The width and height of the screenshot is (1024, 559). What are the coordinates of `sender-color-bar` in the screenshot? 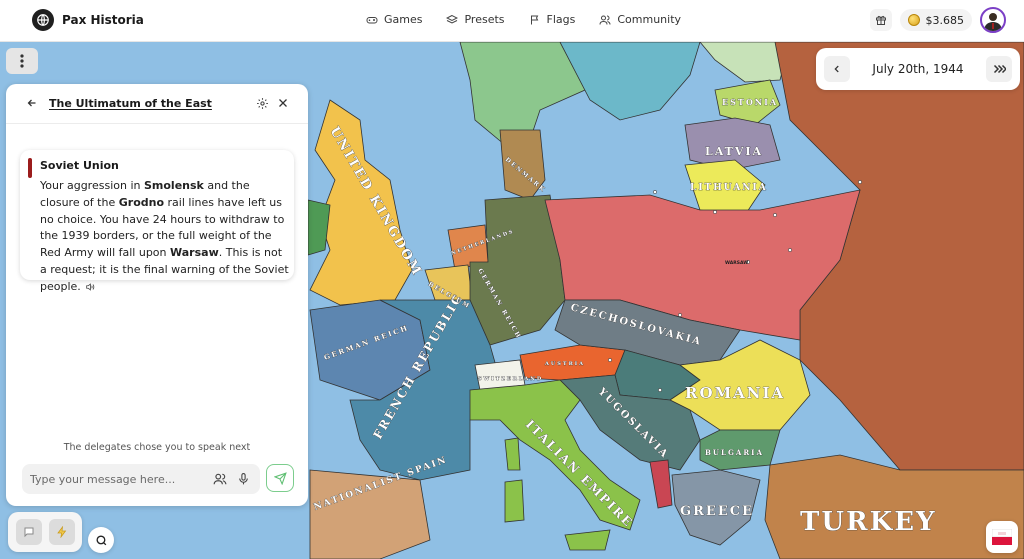 It's located at (30, 168).